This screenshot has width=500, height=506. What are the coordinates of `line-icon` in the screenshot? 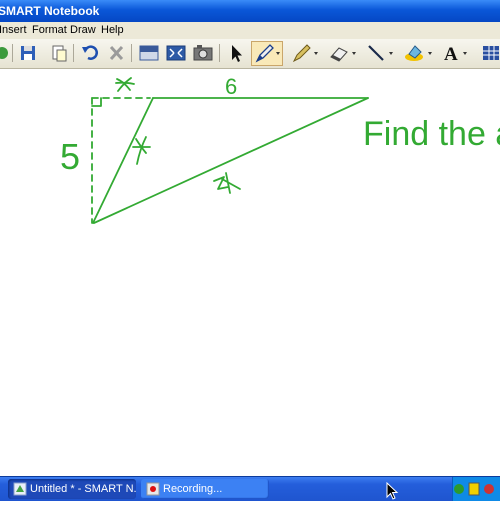 It's located at (381, 53).